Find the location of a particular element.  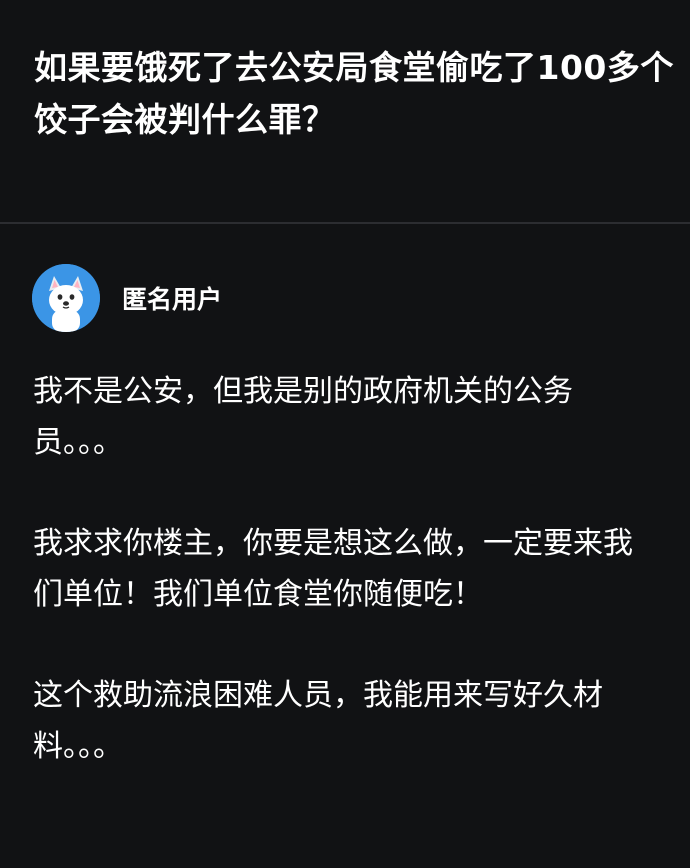

answer-paragraph: 这个救助流浪困难人员，我能用来写好久材料。。。 is located at coordinates (318, 721).